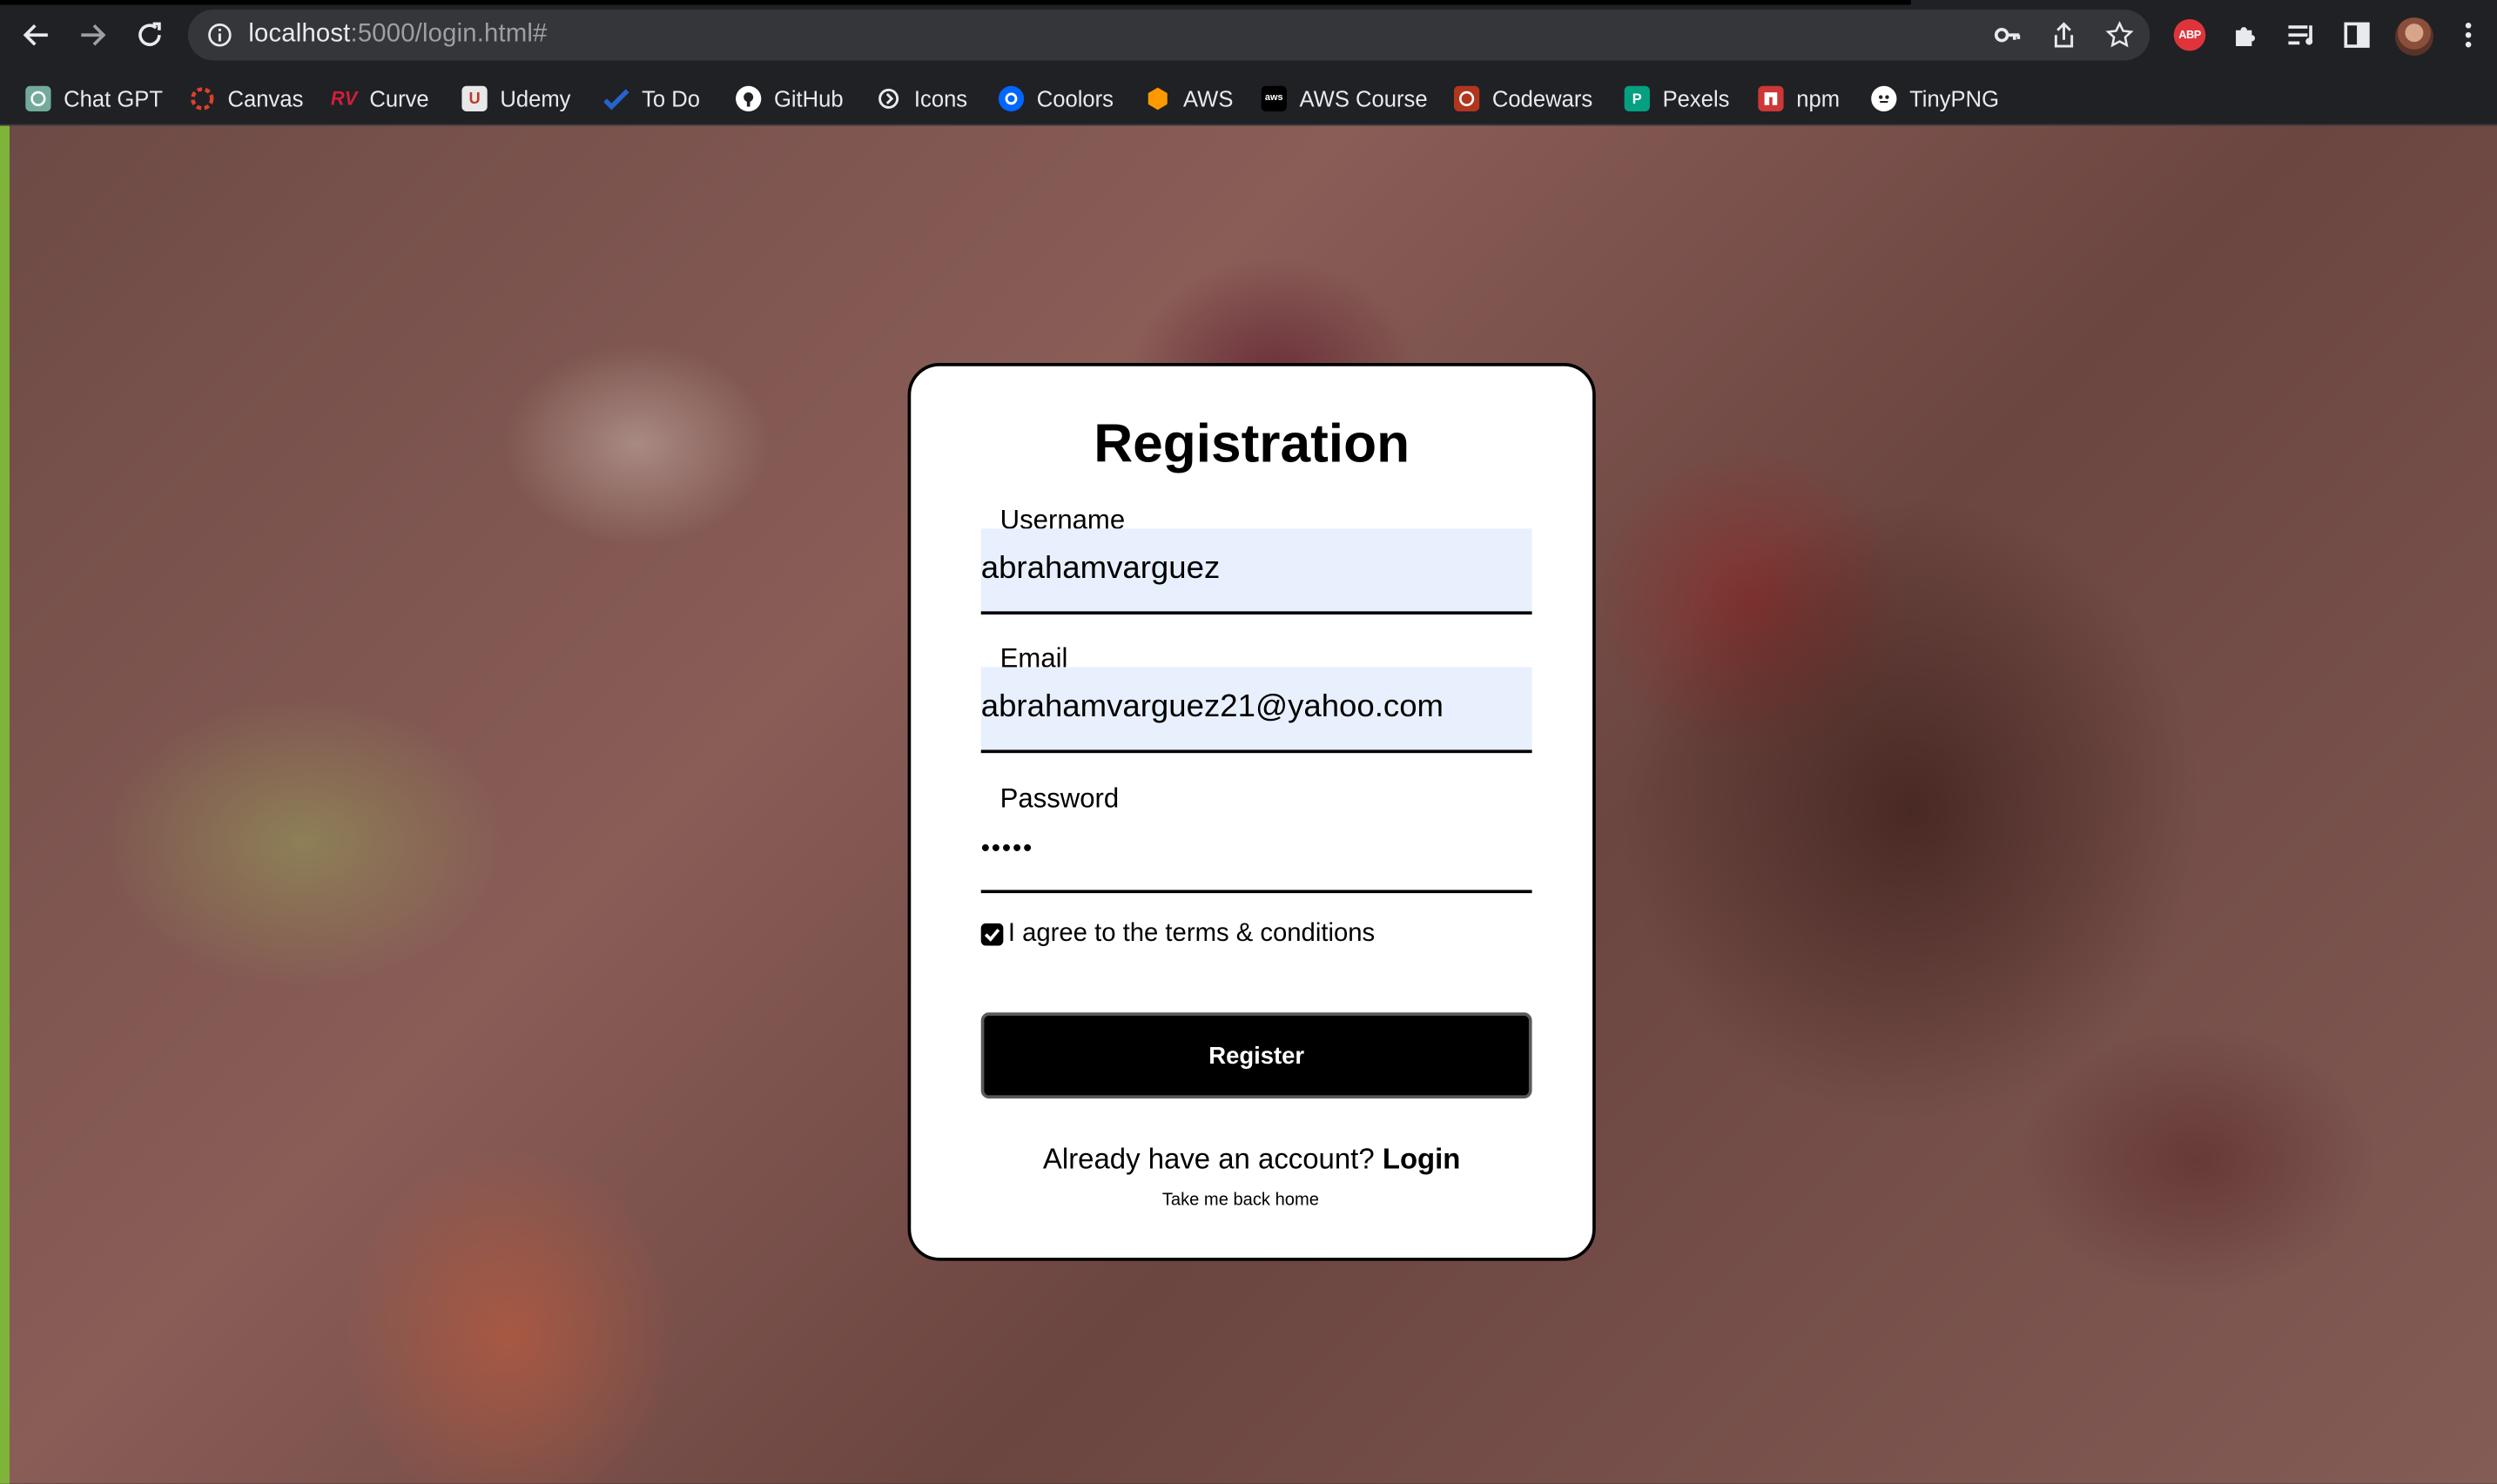 The height and width of the screenshot is (1484, 2497). I want to click on bookmark-github: GitHub, so click(790, 99).